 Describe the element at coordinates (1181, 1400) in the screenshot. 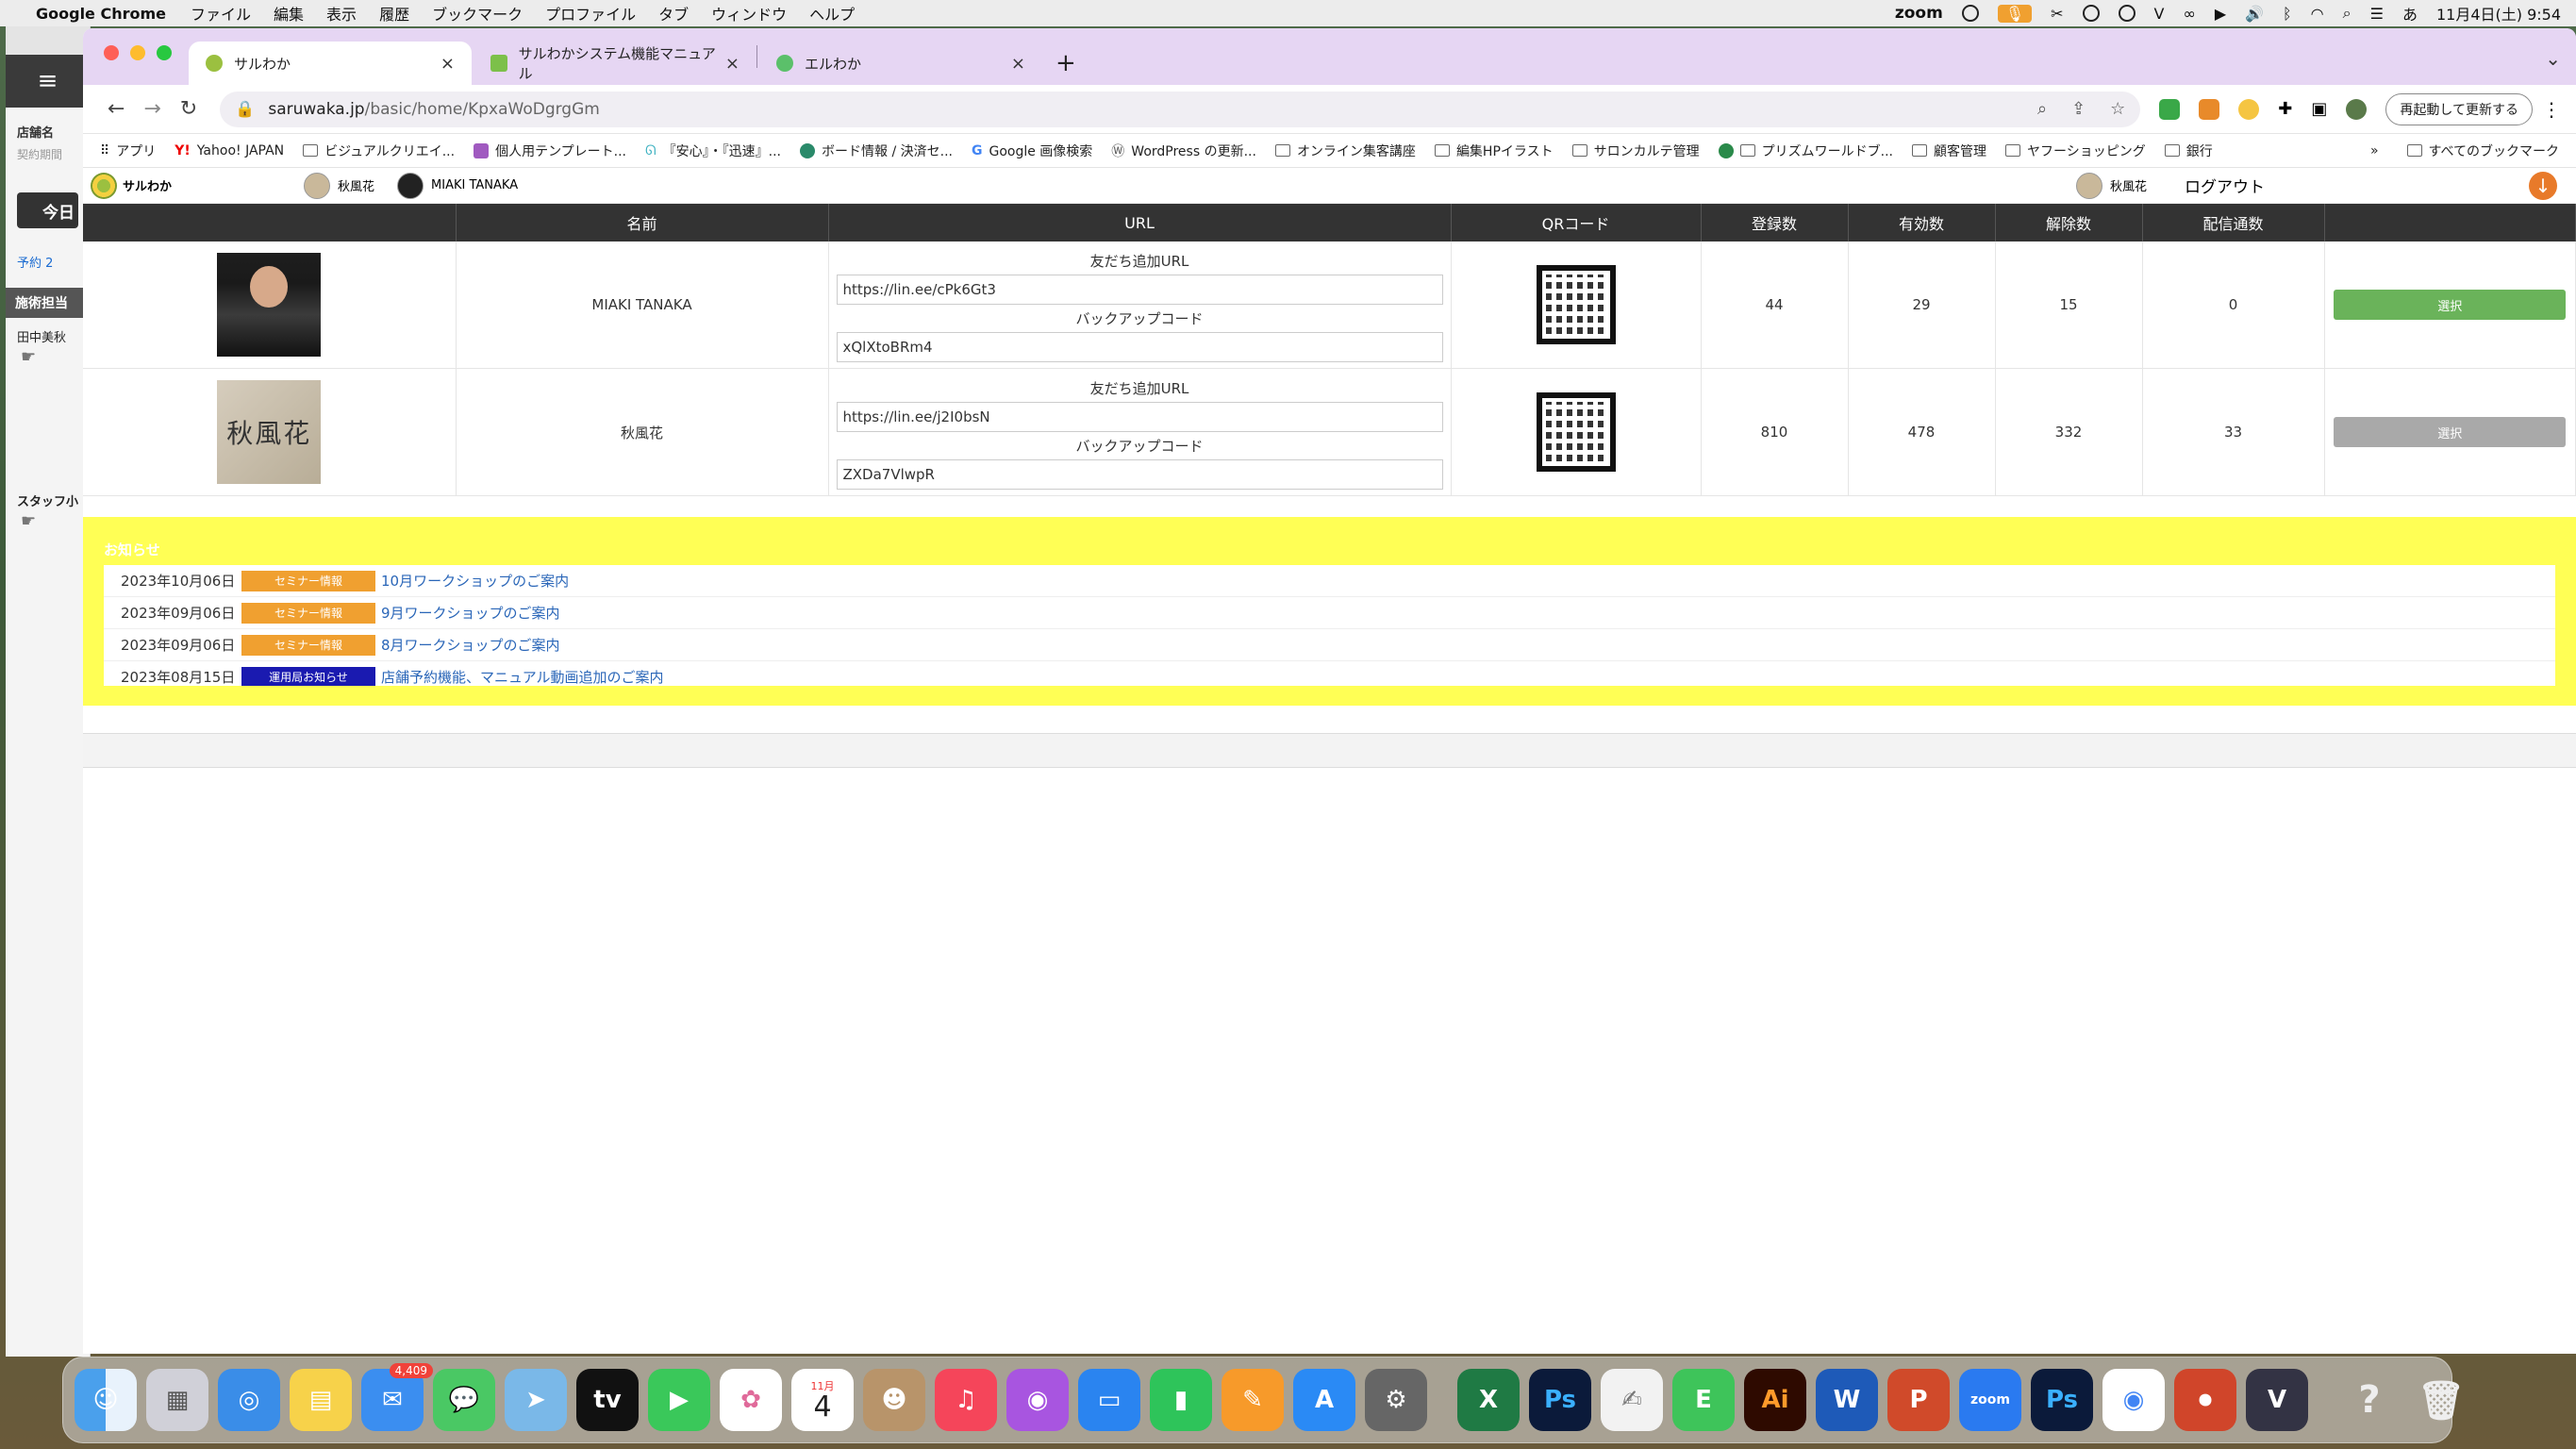

I see `numbers-icon: ▮` at that location.